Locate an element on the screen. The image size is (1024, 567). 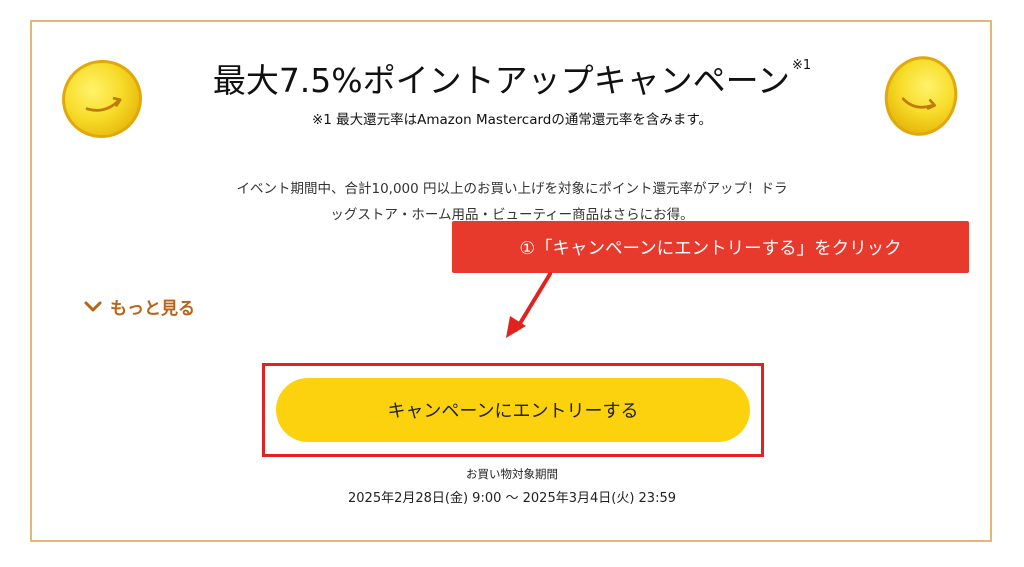
campaign-entry-button: キャンペーンにエントリーする is located at coordinates (513, 410).